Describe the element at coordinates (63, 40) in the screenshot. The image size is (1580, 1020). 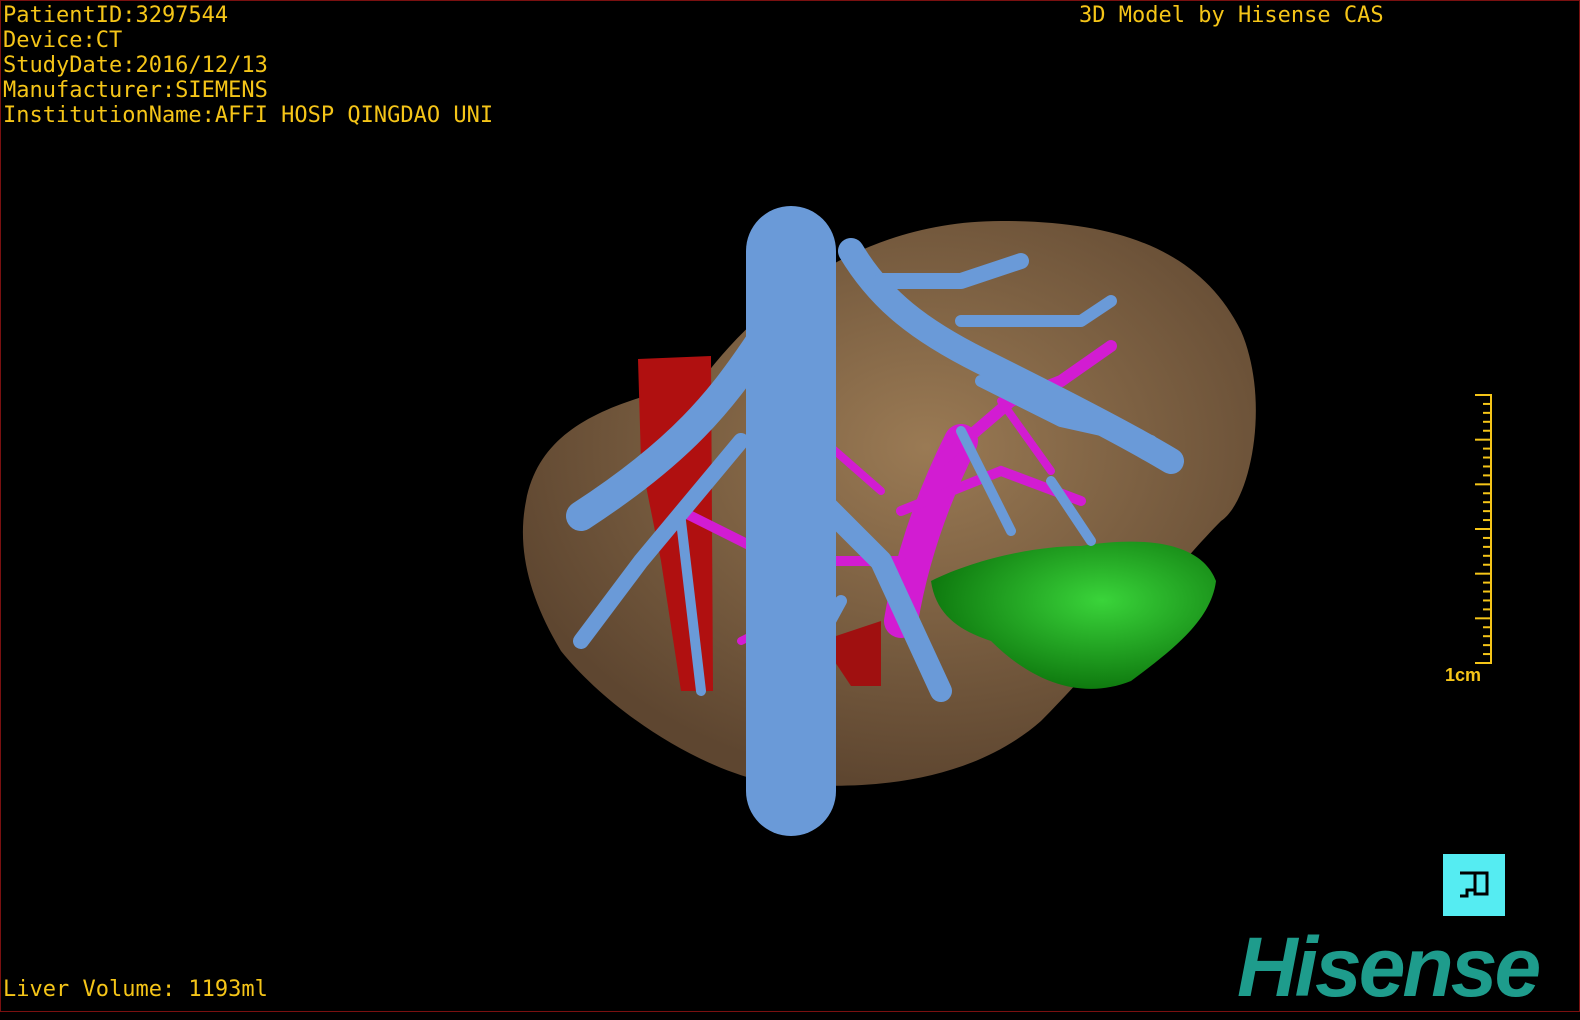
I see `device: Device:CT` at that location.